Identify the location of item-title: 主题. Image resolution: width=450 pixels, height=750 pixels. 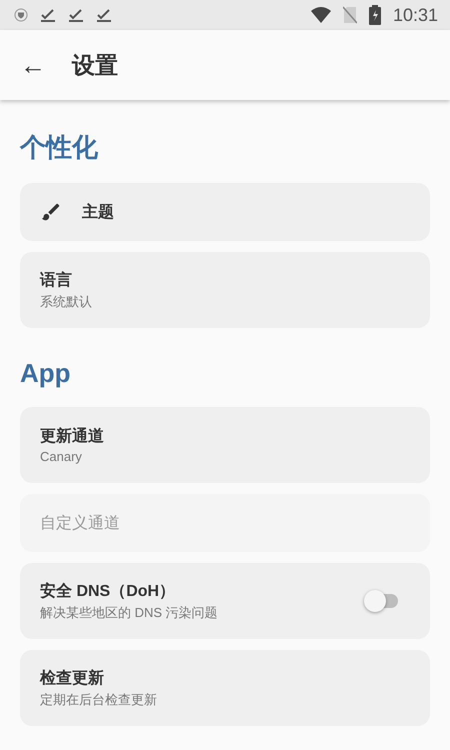
(98, 212).